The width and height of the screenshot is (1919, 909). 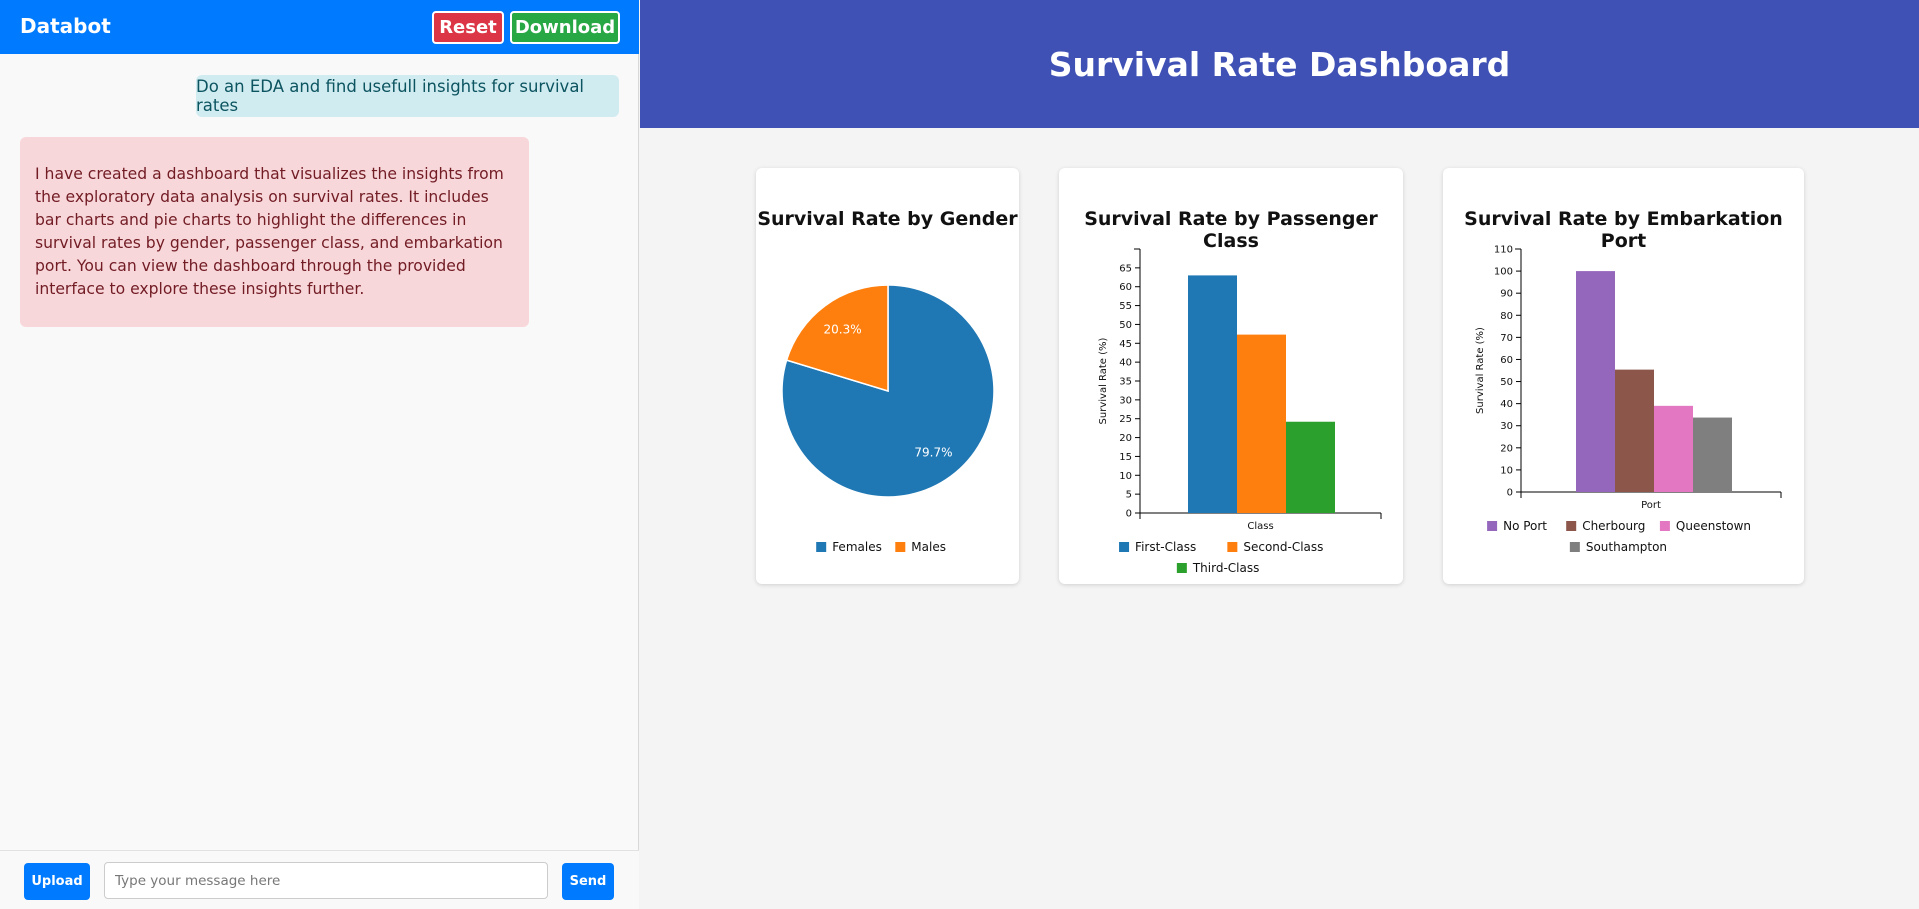 What do you see at coordinates (565, 27) in the screenshot?
I see `download-button: Download` at bounding box center [565, 27].